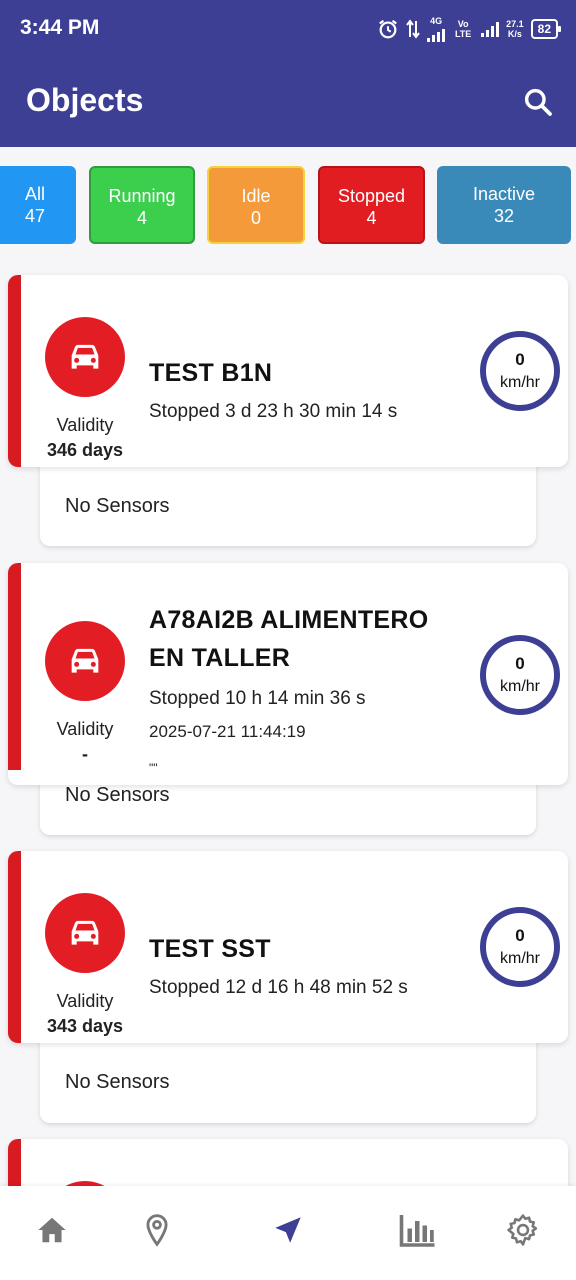 This screenshot has height=1280, width=576. Describe the element at coordinates (257, 698) in the screenshot. I see `vehicle-status-duration: Stopped 10 h 14 min 36 s` at that location.